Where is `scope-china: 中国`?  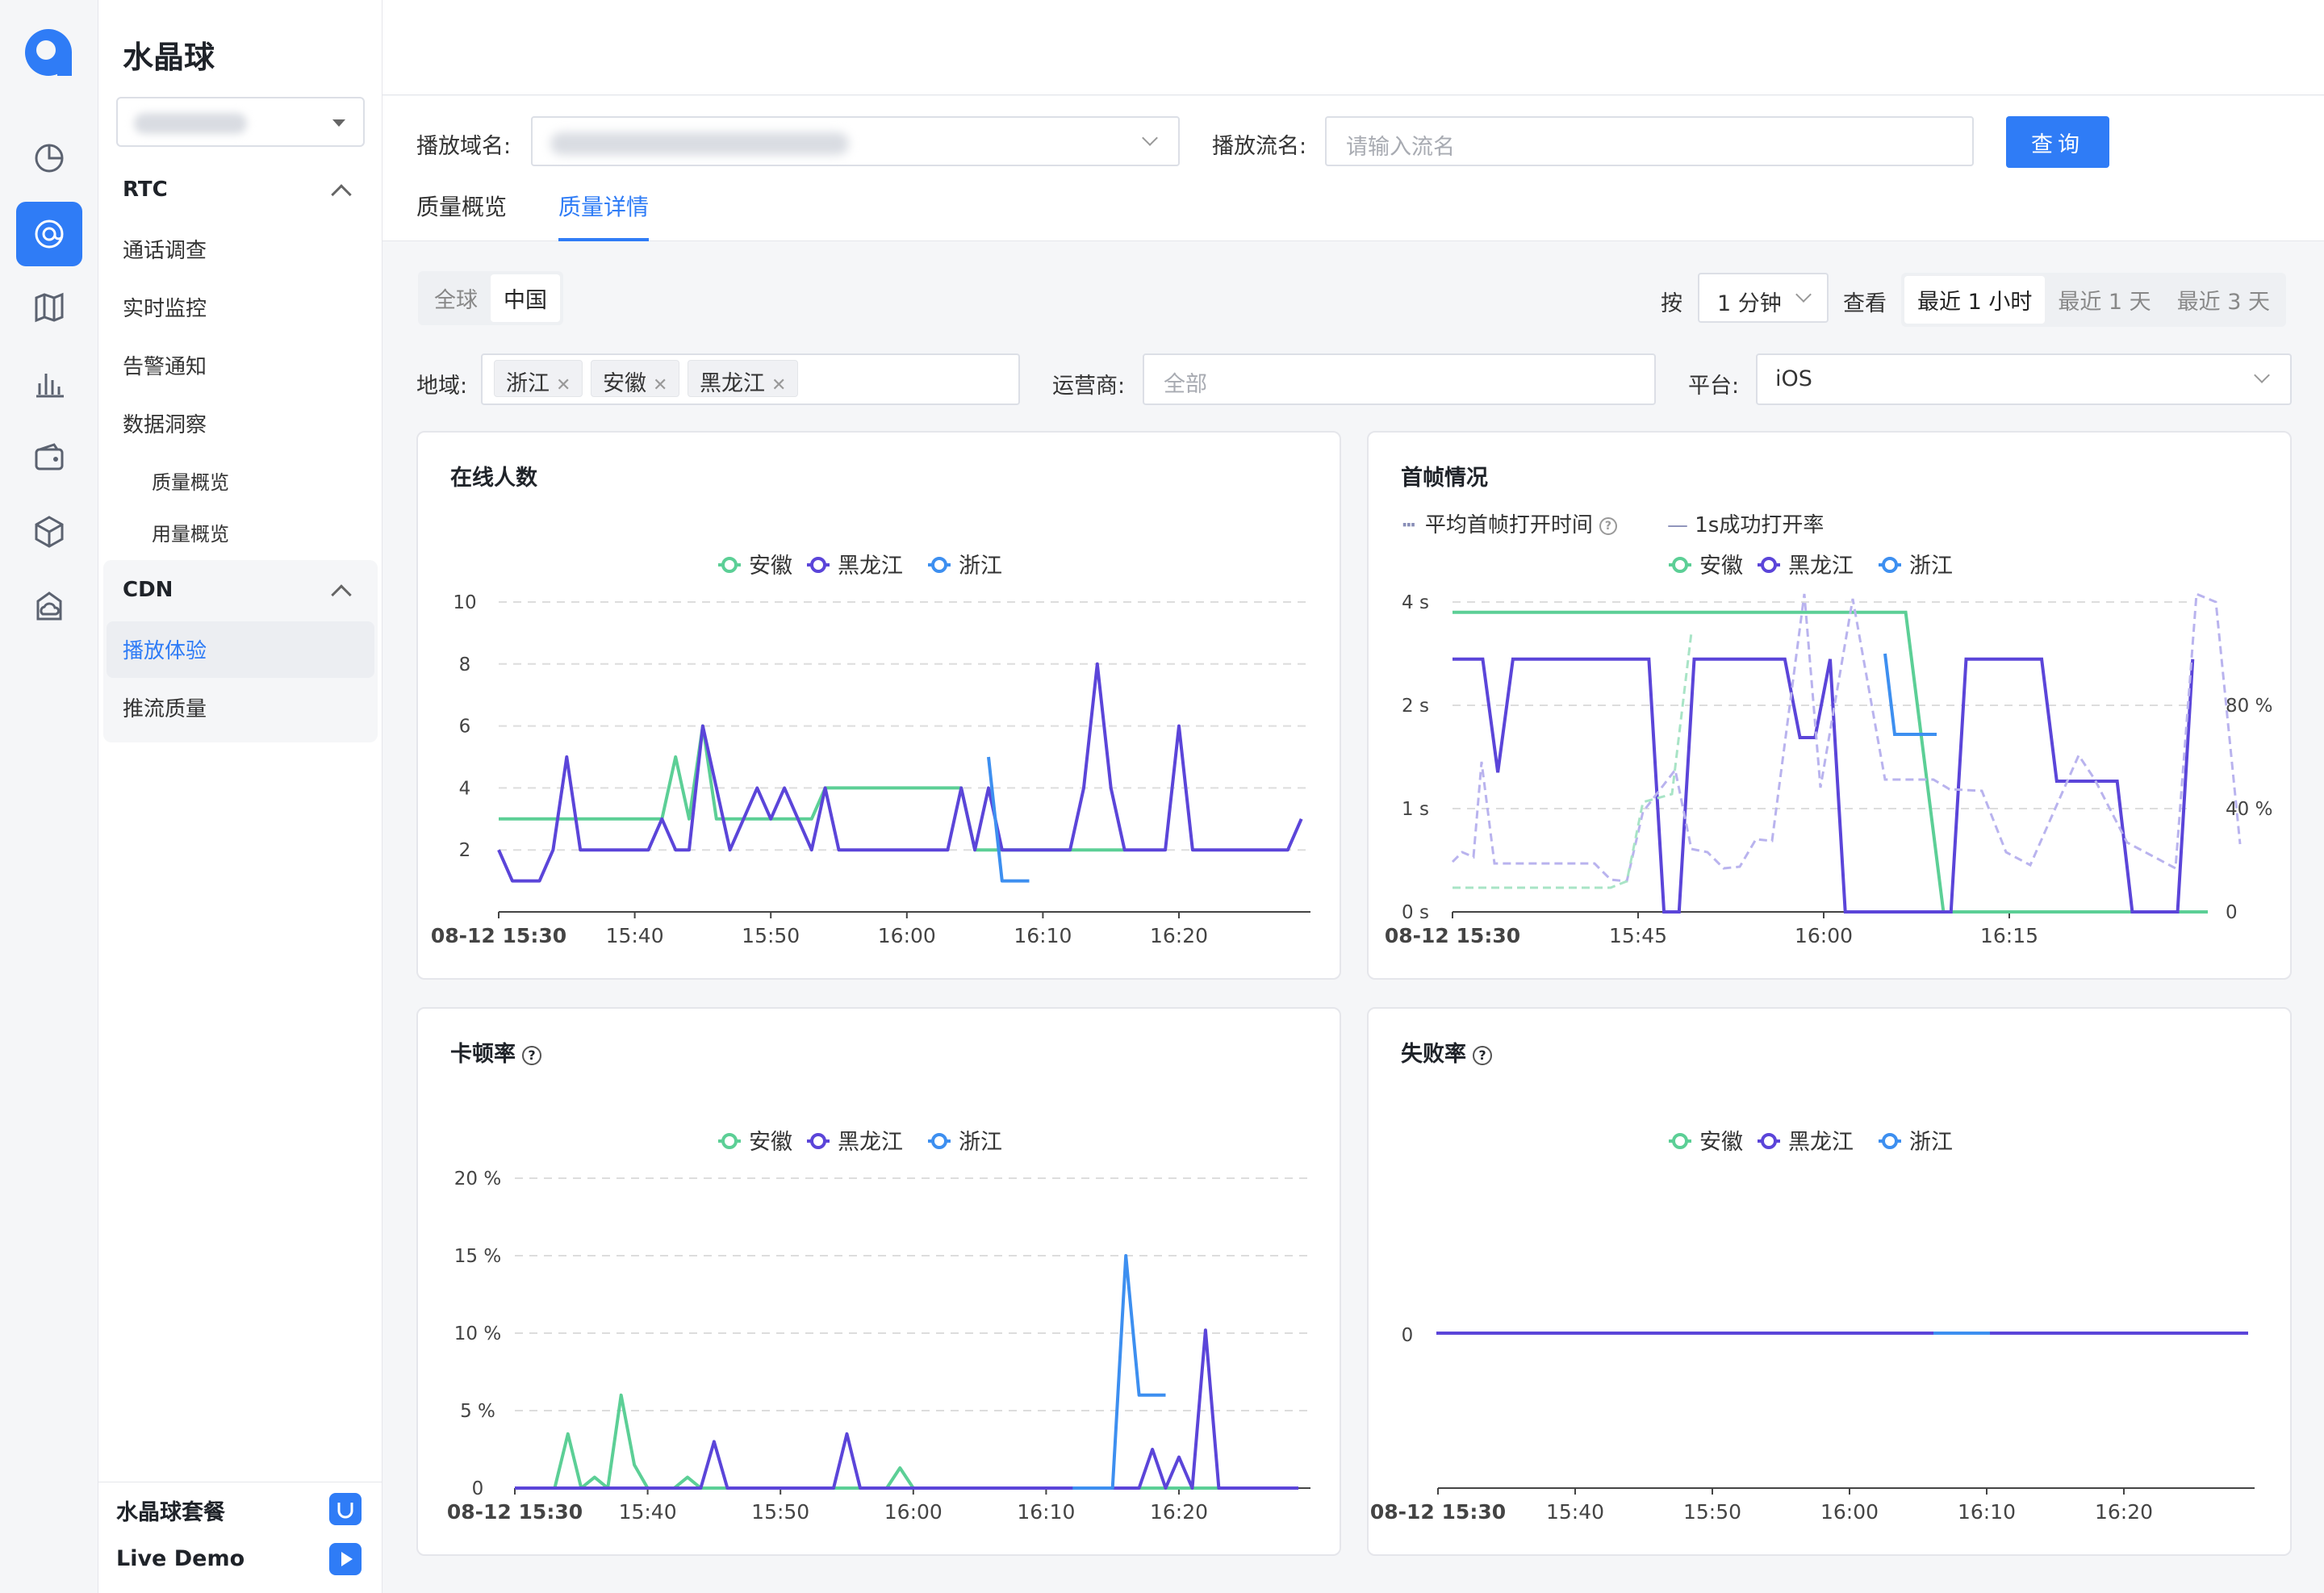 scope-china: 中国 is located at coordinates (525, 298).